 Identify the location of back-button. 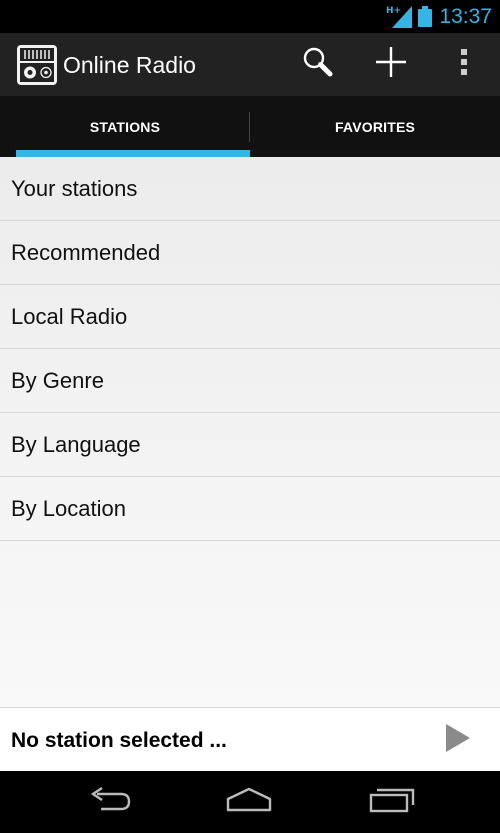
(110, 802).